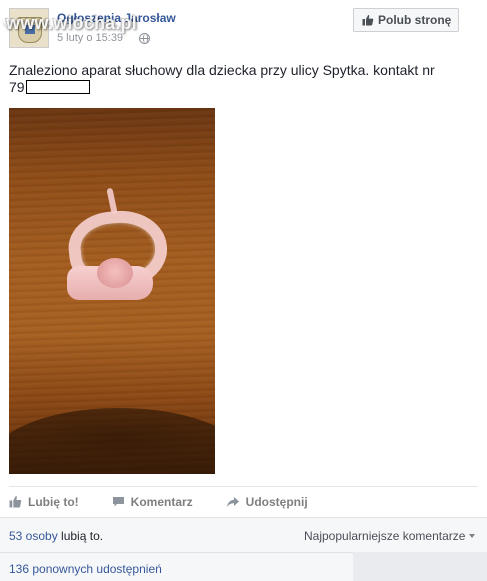 This screenshot has width=487, height=581. Describe the element at coordinates (118, 501) in the screenshot. I see `comment-icon` at that location.